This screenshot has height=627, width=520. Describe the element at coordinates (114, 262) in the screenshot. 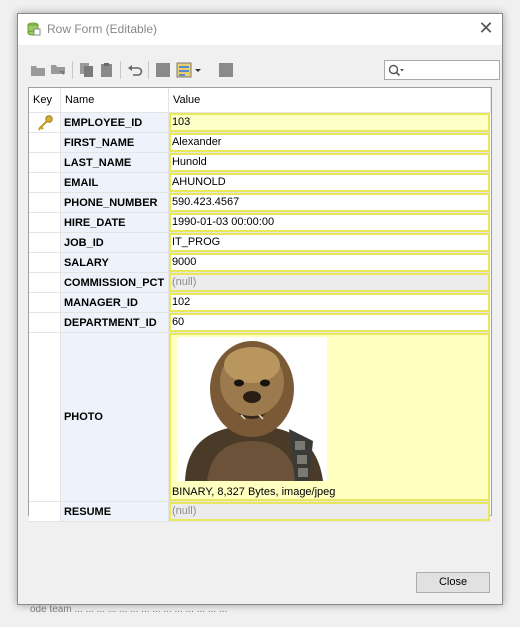

I see `field-name: SALARY` at that location.